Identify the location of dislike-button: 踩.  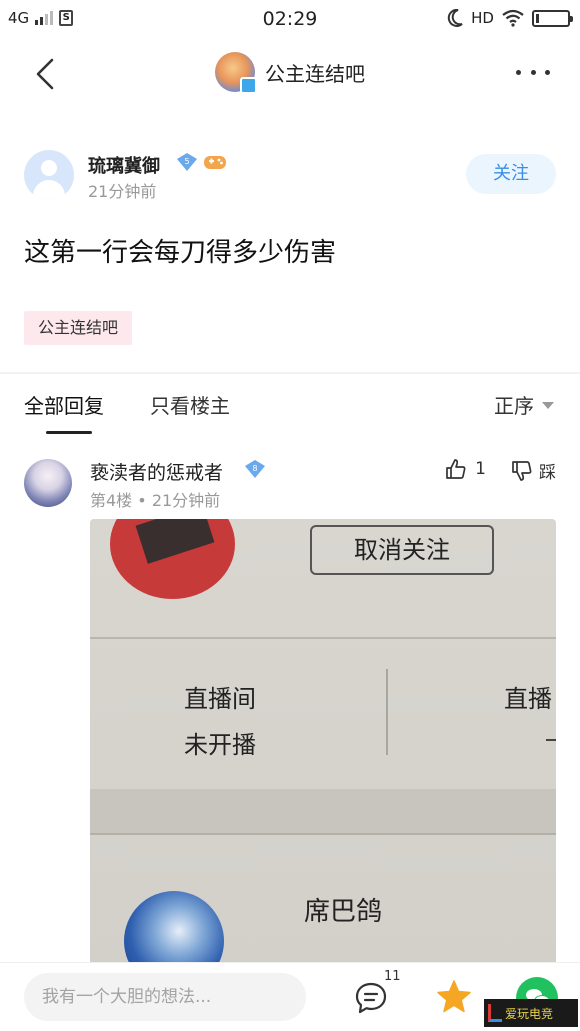
(533, 470).